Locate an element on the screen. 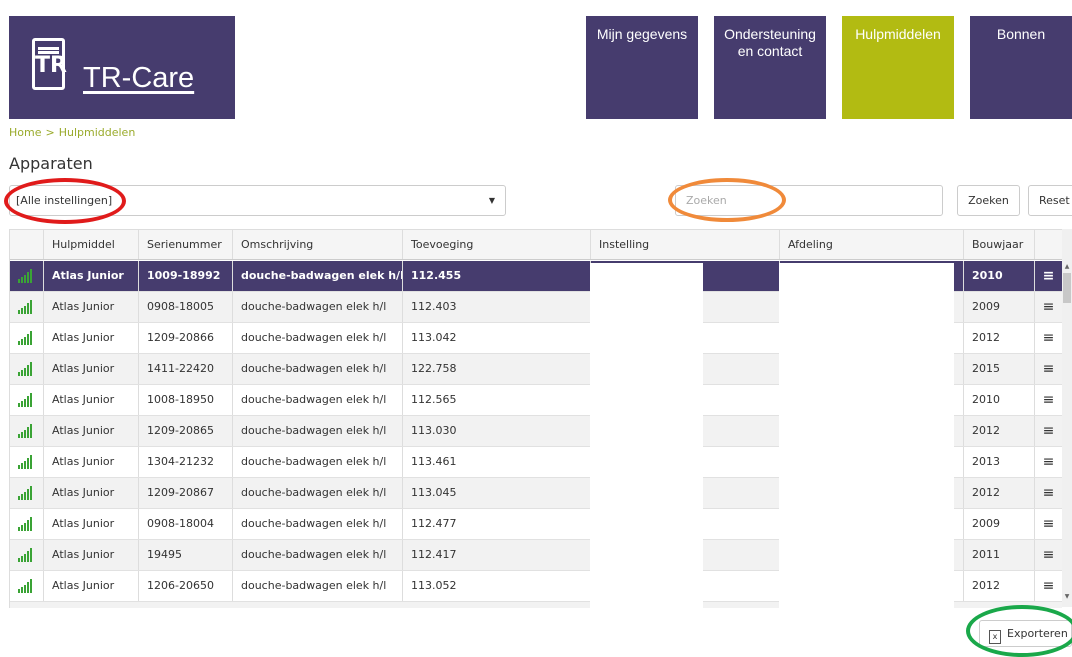  cell-addition: 112.477 is located at coordinates (496, 524).